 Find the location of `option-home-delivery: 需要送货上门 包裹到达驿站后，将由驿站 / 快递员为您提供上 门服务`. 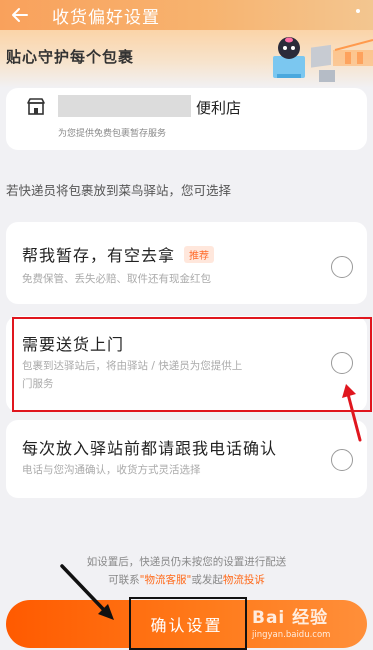

option-home-delivery: 需要送货上门 包裹到达驿站后，将由驿站 / 快递员为您提供上 门服务 is located at coordinates (186, 364).